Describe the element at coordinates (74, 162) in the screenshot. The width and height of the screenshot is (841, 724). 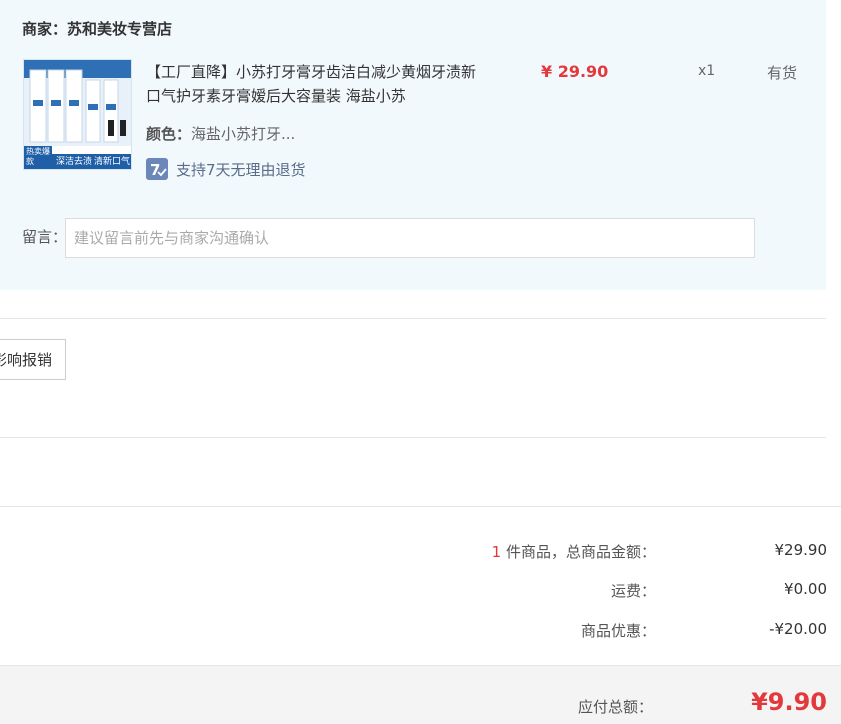
I see `thumb-tag-left: 深洁去渍` at that location.